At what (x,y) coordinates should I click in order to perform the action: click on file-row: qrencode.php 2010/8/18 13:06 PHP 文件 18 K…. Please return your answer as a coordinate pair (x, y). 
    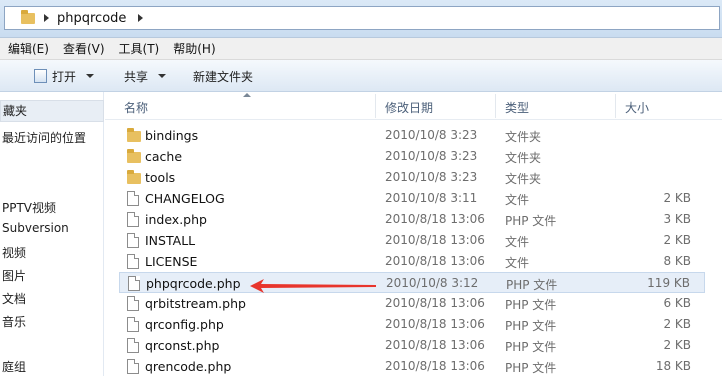
    Looking at the image, I should click on (412, 366).